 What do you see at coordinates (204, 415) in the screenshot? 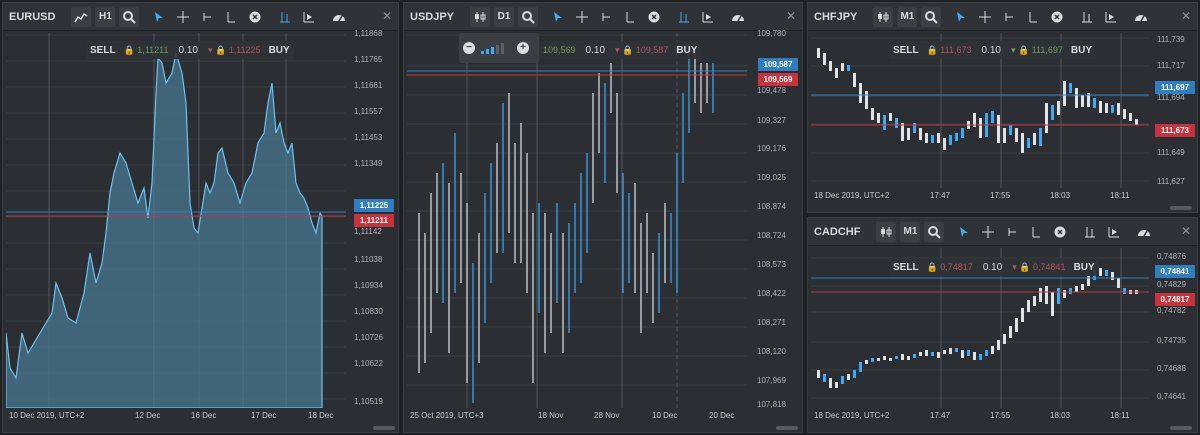
I see `x-label: 16 Dec` at bounding box center [204, 415].